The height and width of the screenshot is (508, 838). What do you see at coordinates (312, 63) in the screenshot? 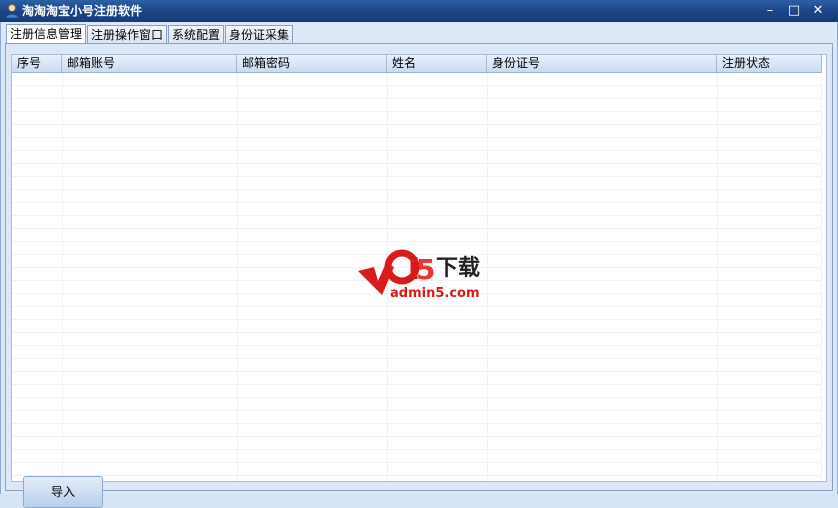
I see `column-header-email-password: 邮箱密码` at bounding box center [312, 63].